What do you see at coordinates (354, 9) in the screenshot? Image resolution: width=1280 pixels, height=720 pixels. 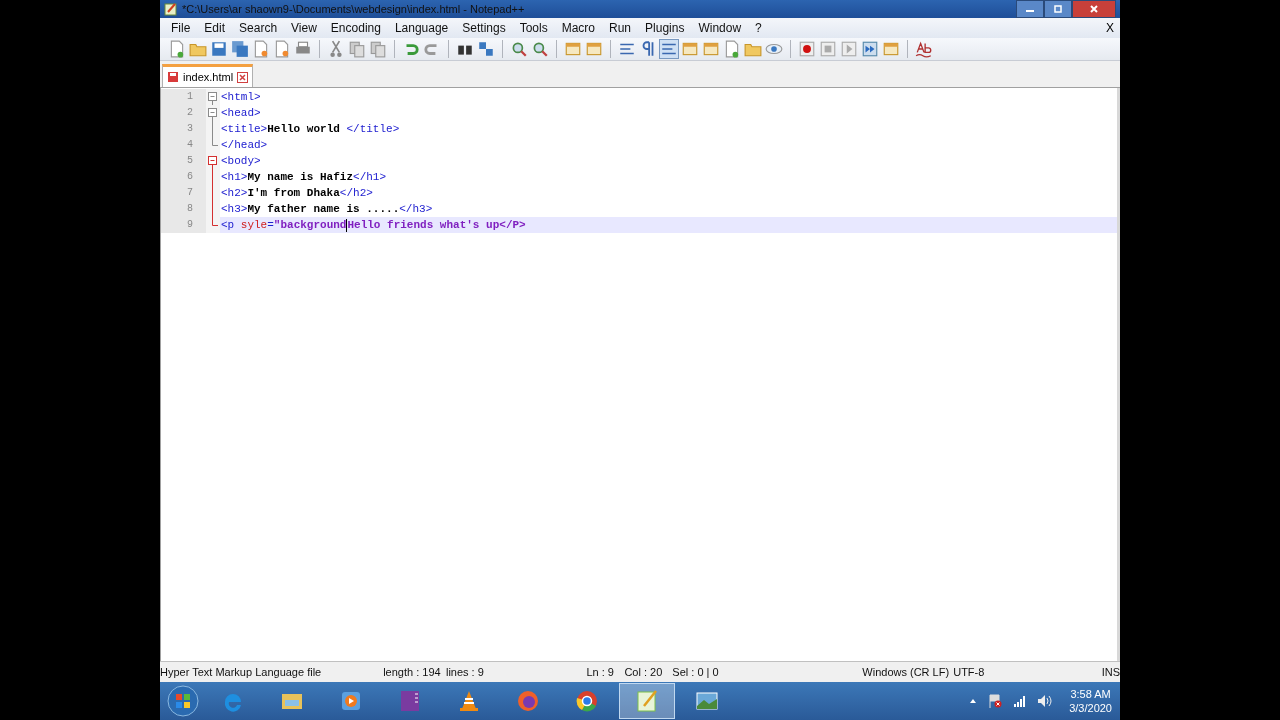 I see `window-title: *C:\Users\ar shaown9-\Documents\webdesign\index.html - Notepad++` at bounding box center [354, 9].